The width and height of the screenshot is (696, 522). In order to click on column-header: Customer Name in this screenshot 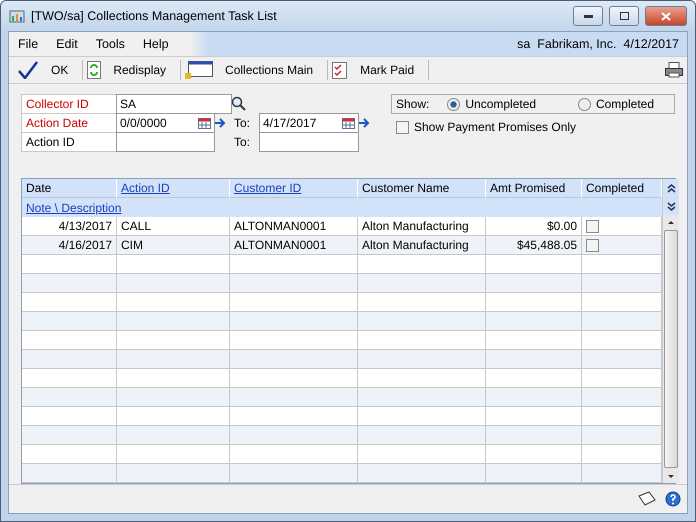, I will do `click(422, 188)`.